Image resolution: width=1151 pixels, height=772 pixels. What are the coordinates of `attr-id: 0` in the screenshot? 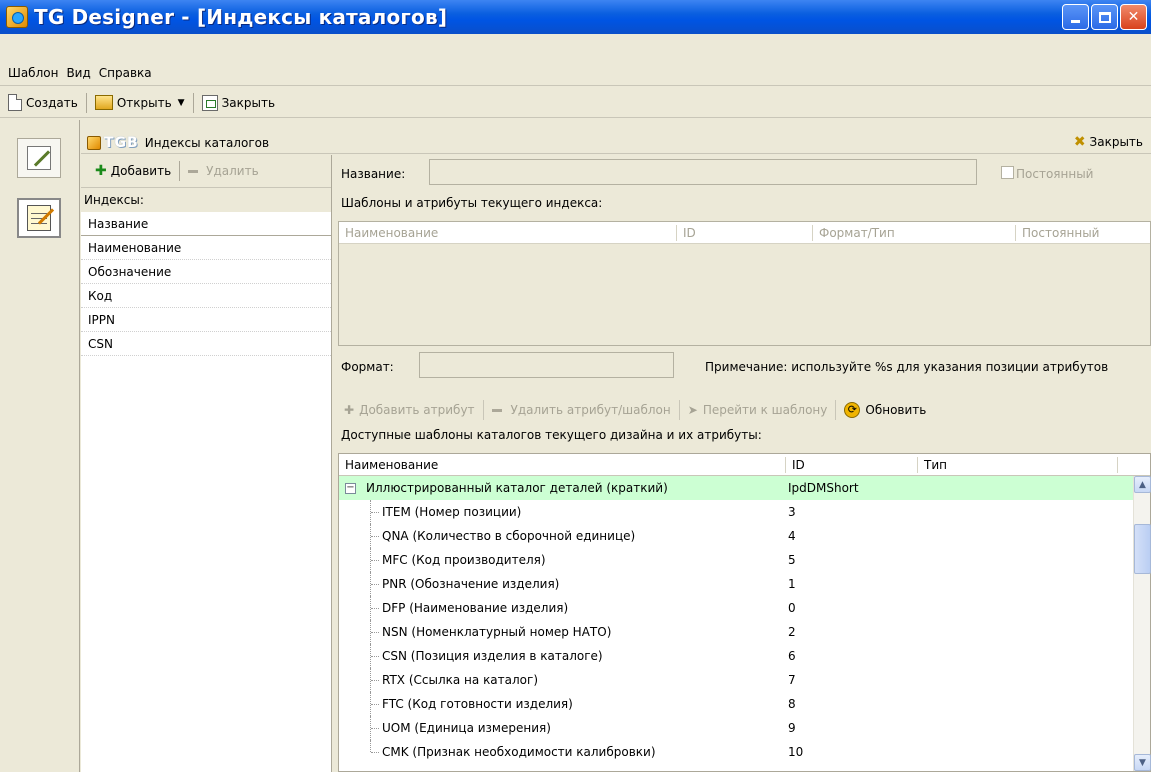 It's located at (792, 608).